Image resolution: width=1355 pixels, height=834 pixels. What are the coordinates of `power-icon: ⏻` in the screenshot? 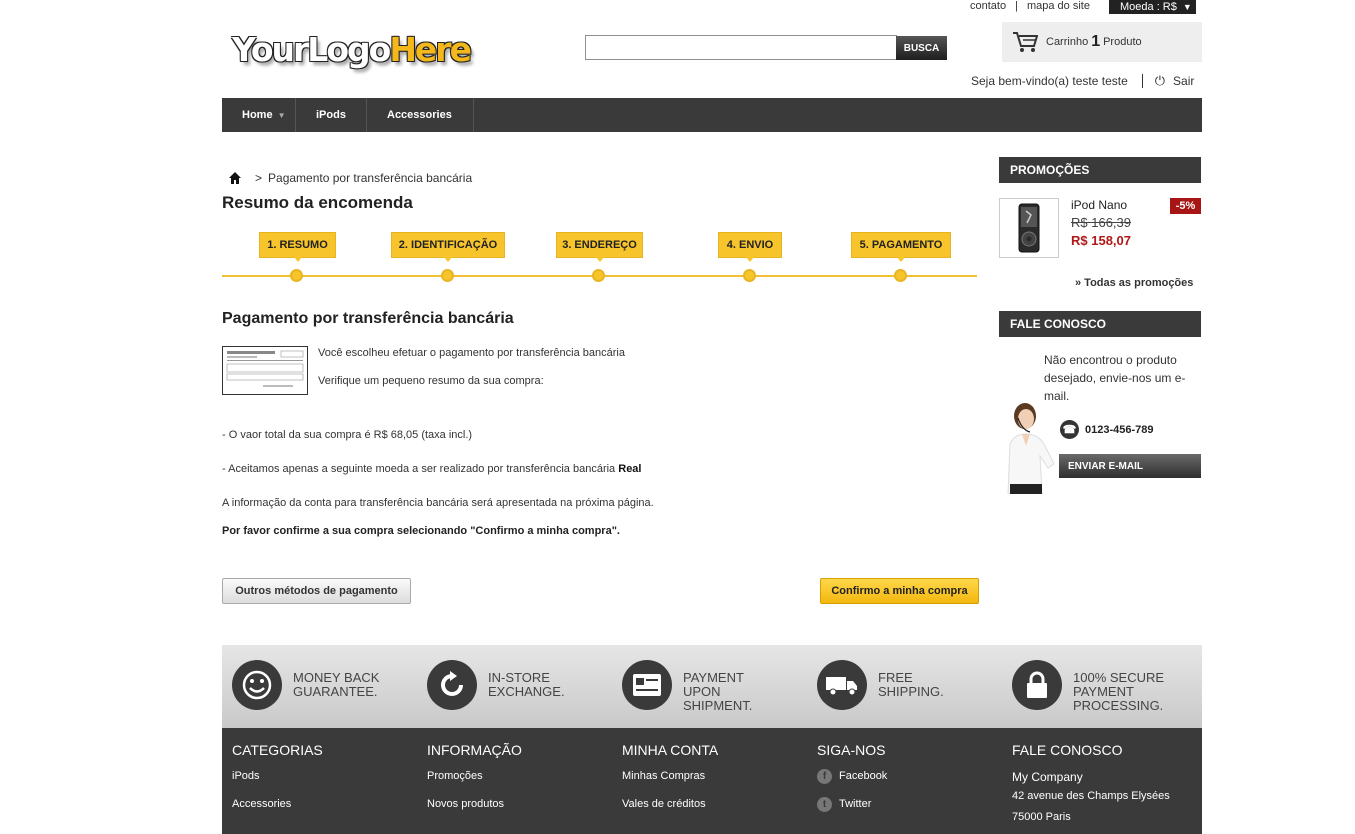 It's located at (1160, 81).